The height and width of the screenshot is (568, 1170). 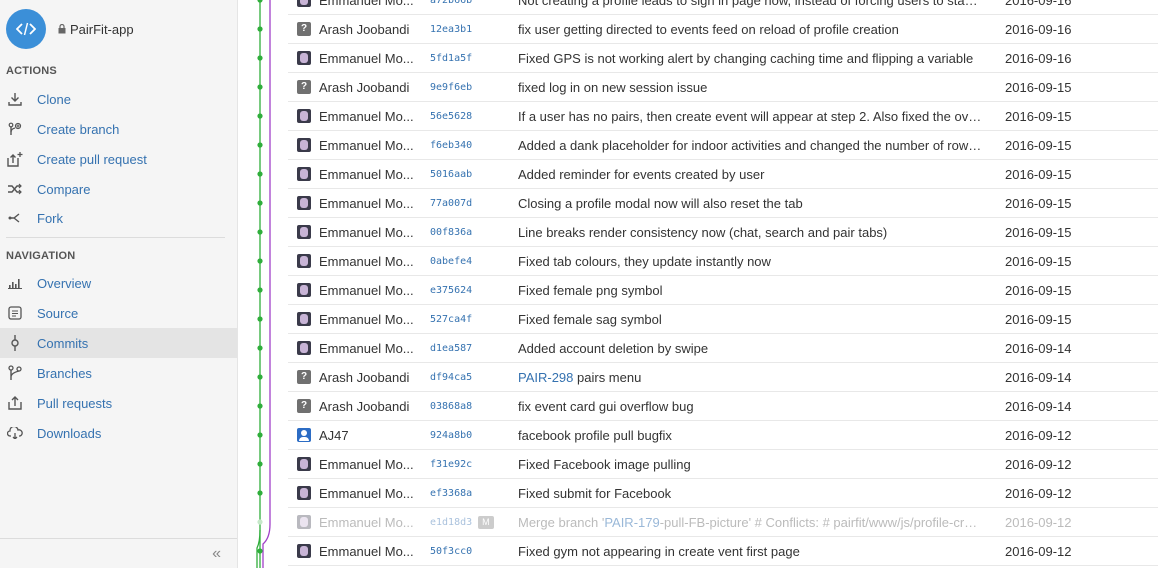 I want to click on repo-title: PairFit-app, so click(x=96, y=29).